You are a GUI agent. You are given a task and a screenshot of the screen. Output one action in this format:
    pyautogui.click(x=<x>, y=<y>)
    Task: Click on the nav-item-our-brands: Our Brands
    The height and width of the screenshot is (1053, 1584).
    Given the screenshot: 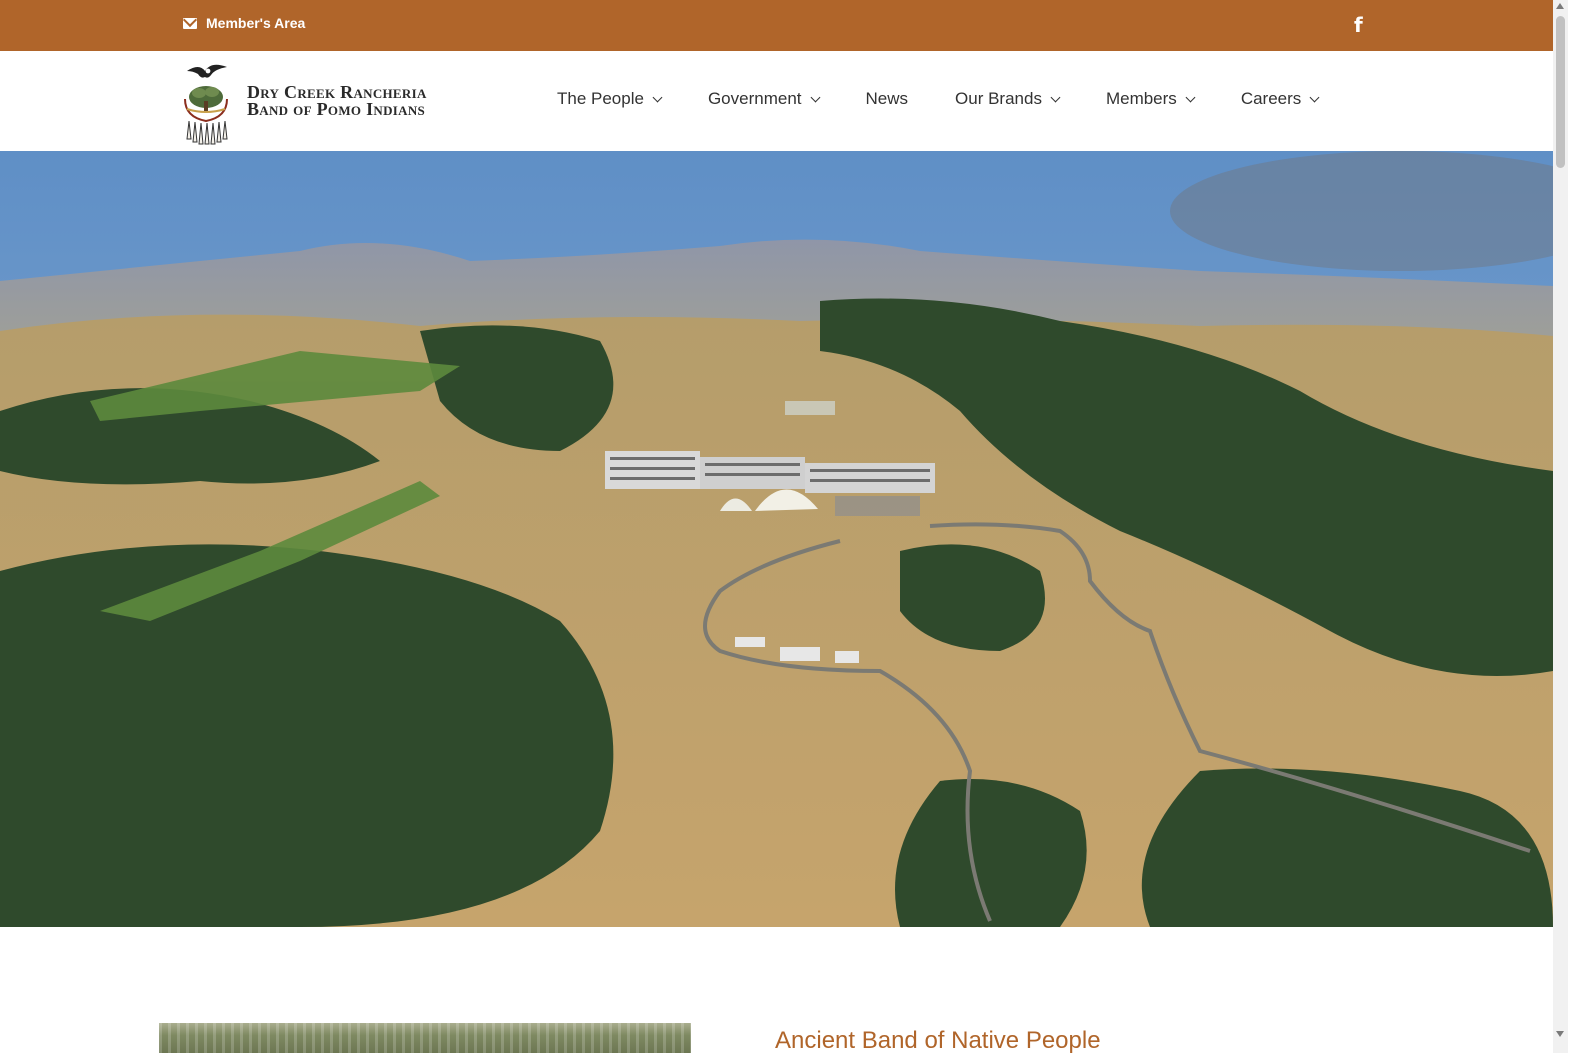 What is the action you would take?
    pyautogui.click(x=1008, y=99)
    